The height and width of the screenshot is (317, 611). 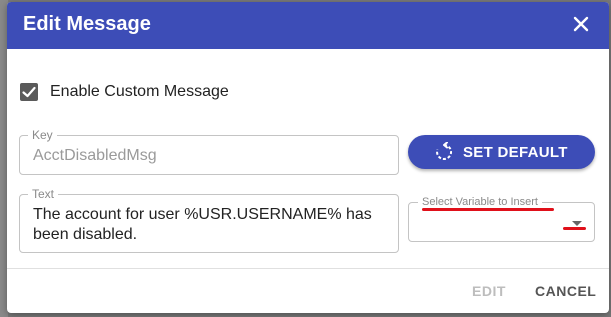 I want to click on annotation-underline-arrow, so click(x=574, y=228).